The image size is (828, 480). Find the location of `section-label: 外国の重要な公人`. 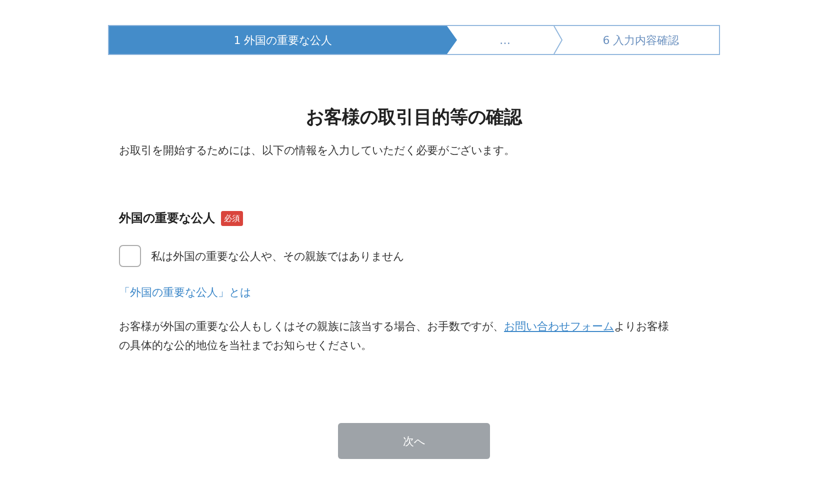

section-label: 外国の重要な公人 is located at coordinates (167, 218).